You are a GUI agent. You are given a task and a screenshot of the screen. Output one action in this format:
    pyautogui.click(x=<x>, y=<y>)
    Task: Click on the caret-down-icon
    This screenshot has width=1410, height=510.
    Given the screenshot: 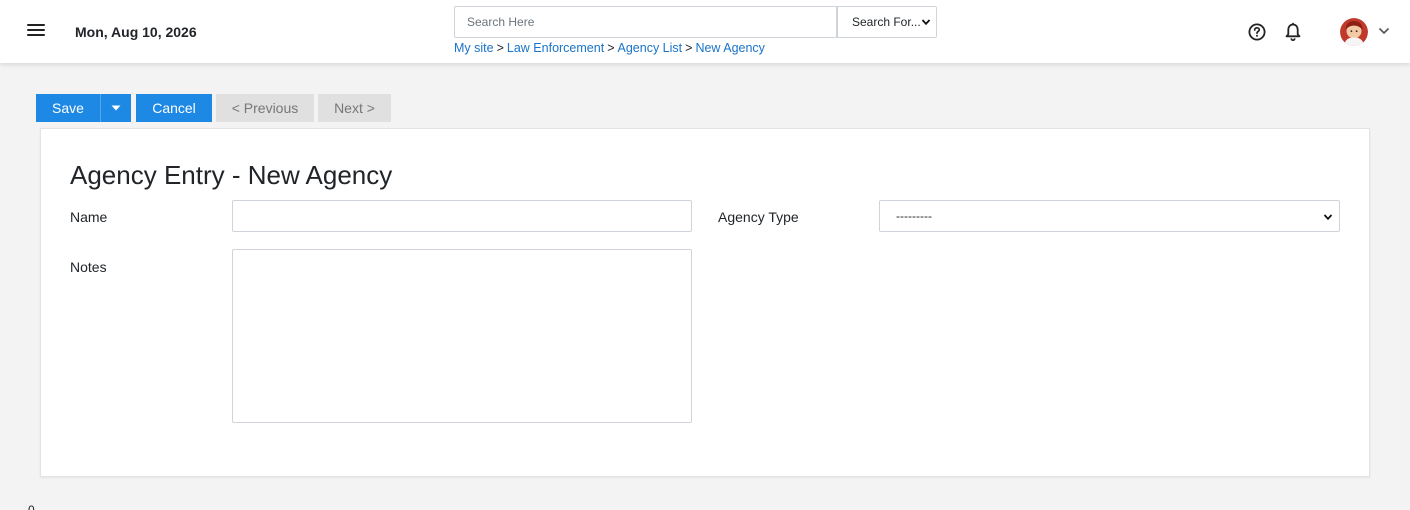 What is the action you would take?
    pyautogui.click(x=116, y=108)
    